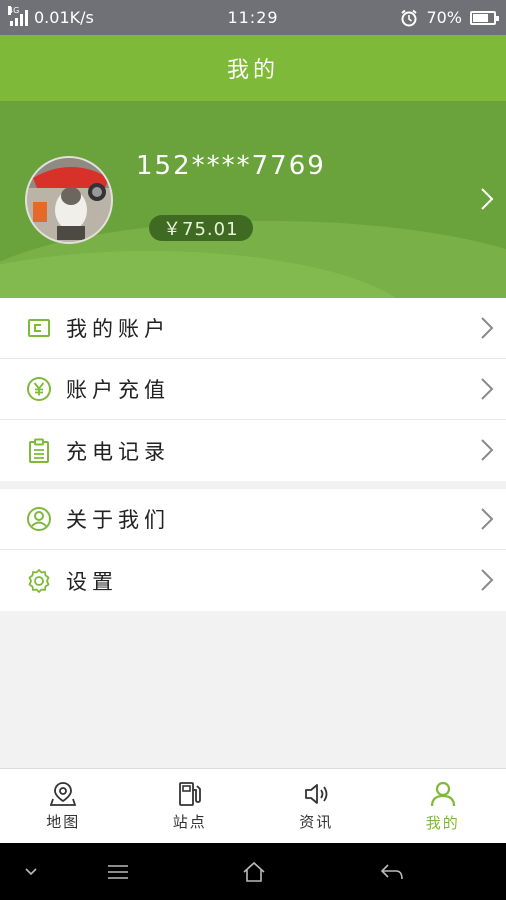 The width and height of the screenshot is (506, 900). Describe the element at coordinates (39, 328) in the screenshot. I see `wallet-icon` at that location.